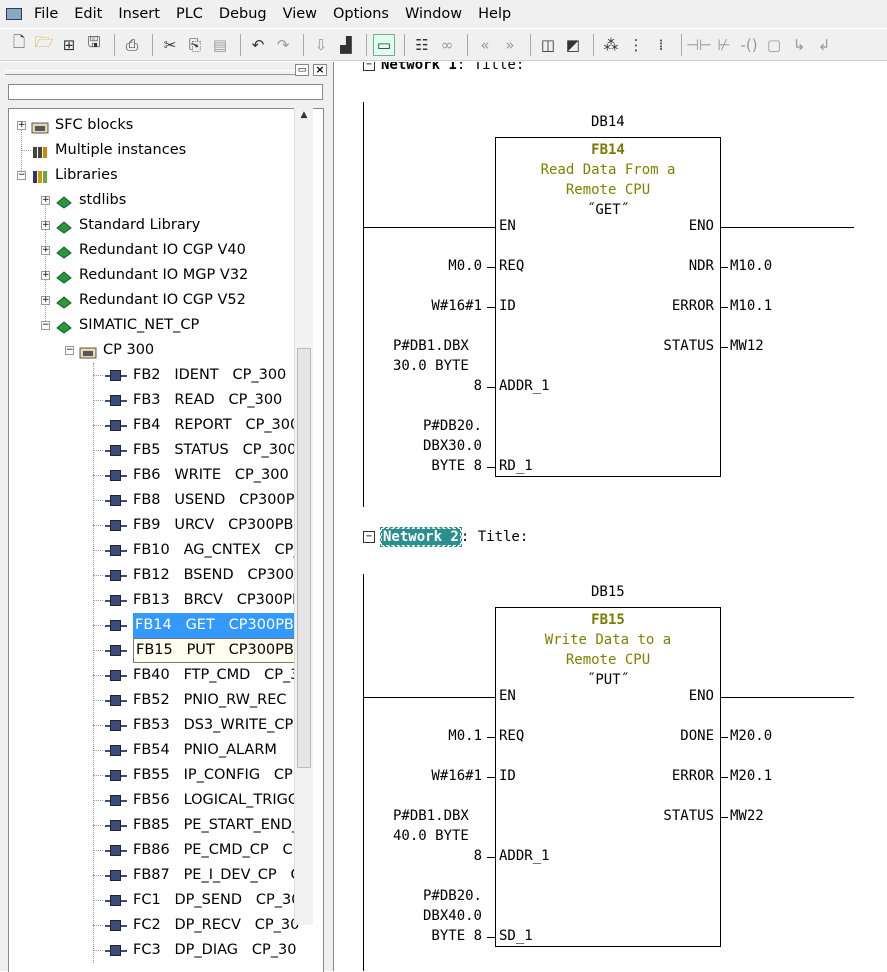 Image resolution: width=887 pixels, height=972 pixels. What do you see at coordinates (699, 45) in the screenshot?
I see `contact-icon: ⊣⊢` at bounding box center [699, 45].